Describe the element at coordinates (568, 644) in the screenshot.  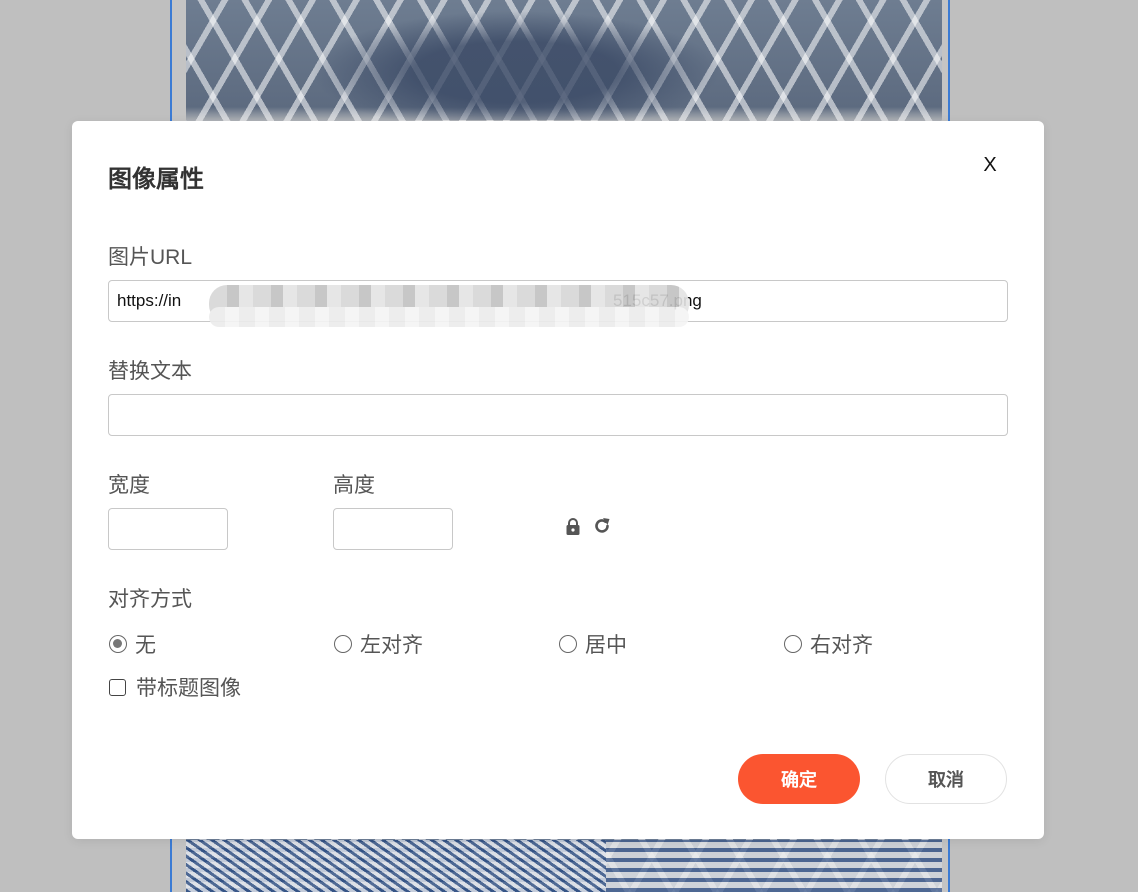
I see `radio-center` at that location.